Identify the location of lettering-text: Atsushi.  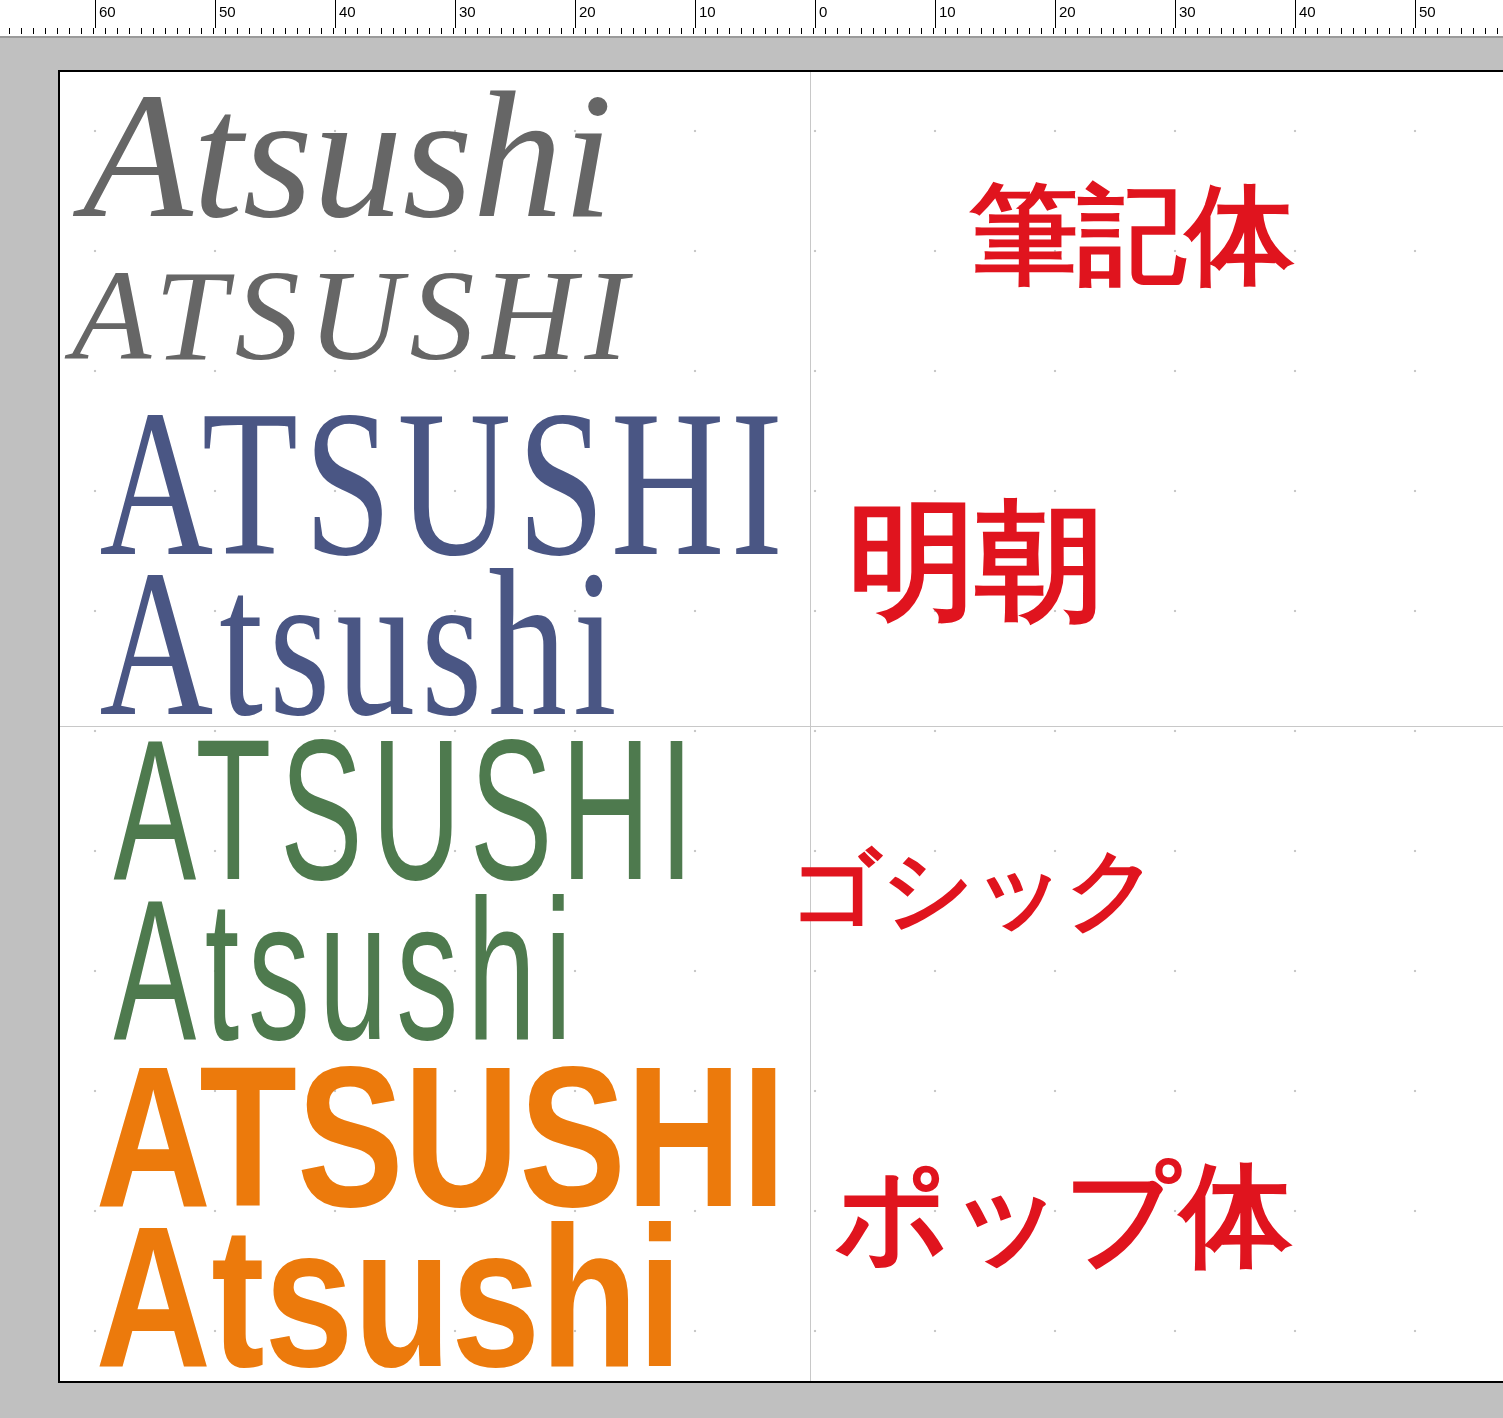
(353, 159).